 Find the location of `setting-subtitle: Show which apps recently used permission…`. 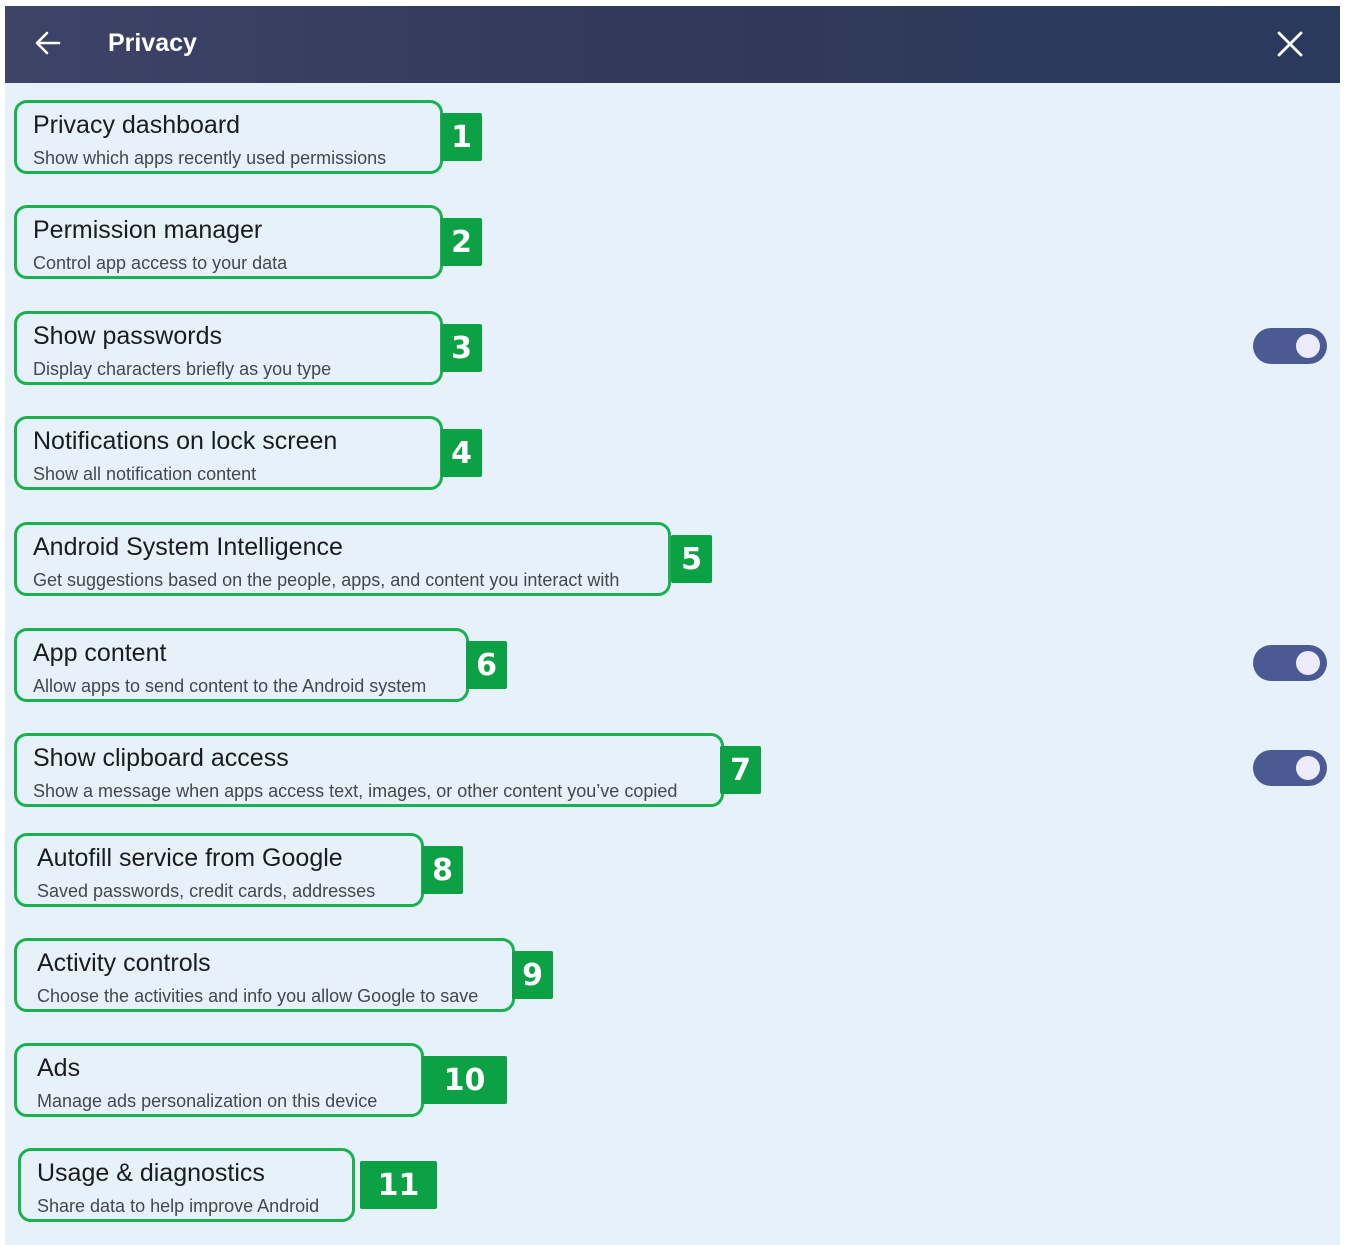

setting-subtitle: Show which apps recently used permission… is located at coordinates (210, 158).